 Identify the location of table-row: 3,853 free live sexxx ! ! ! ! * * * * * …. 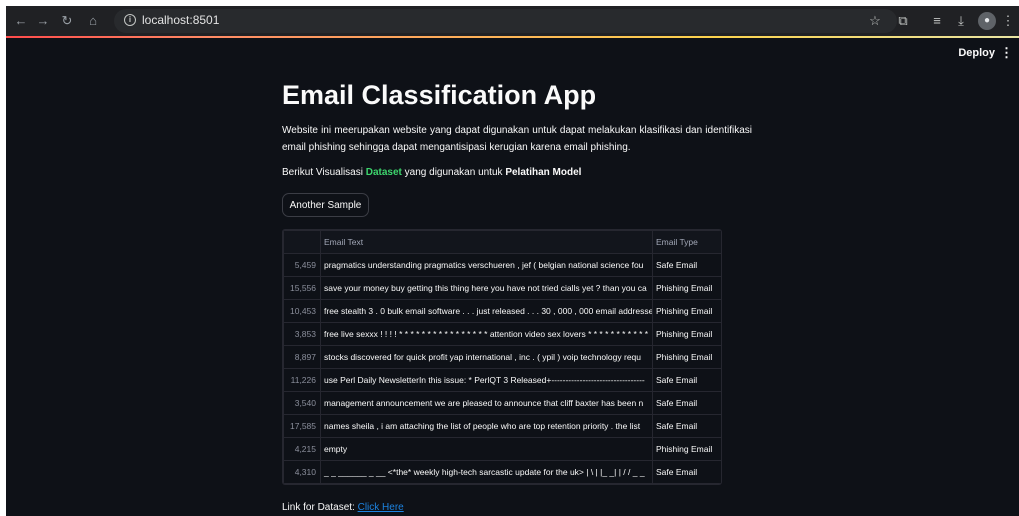
(502, 334).